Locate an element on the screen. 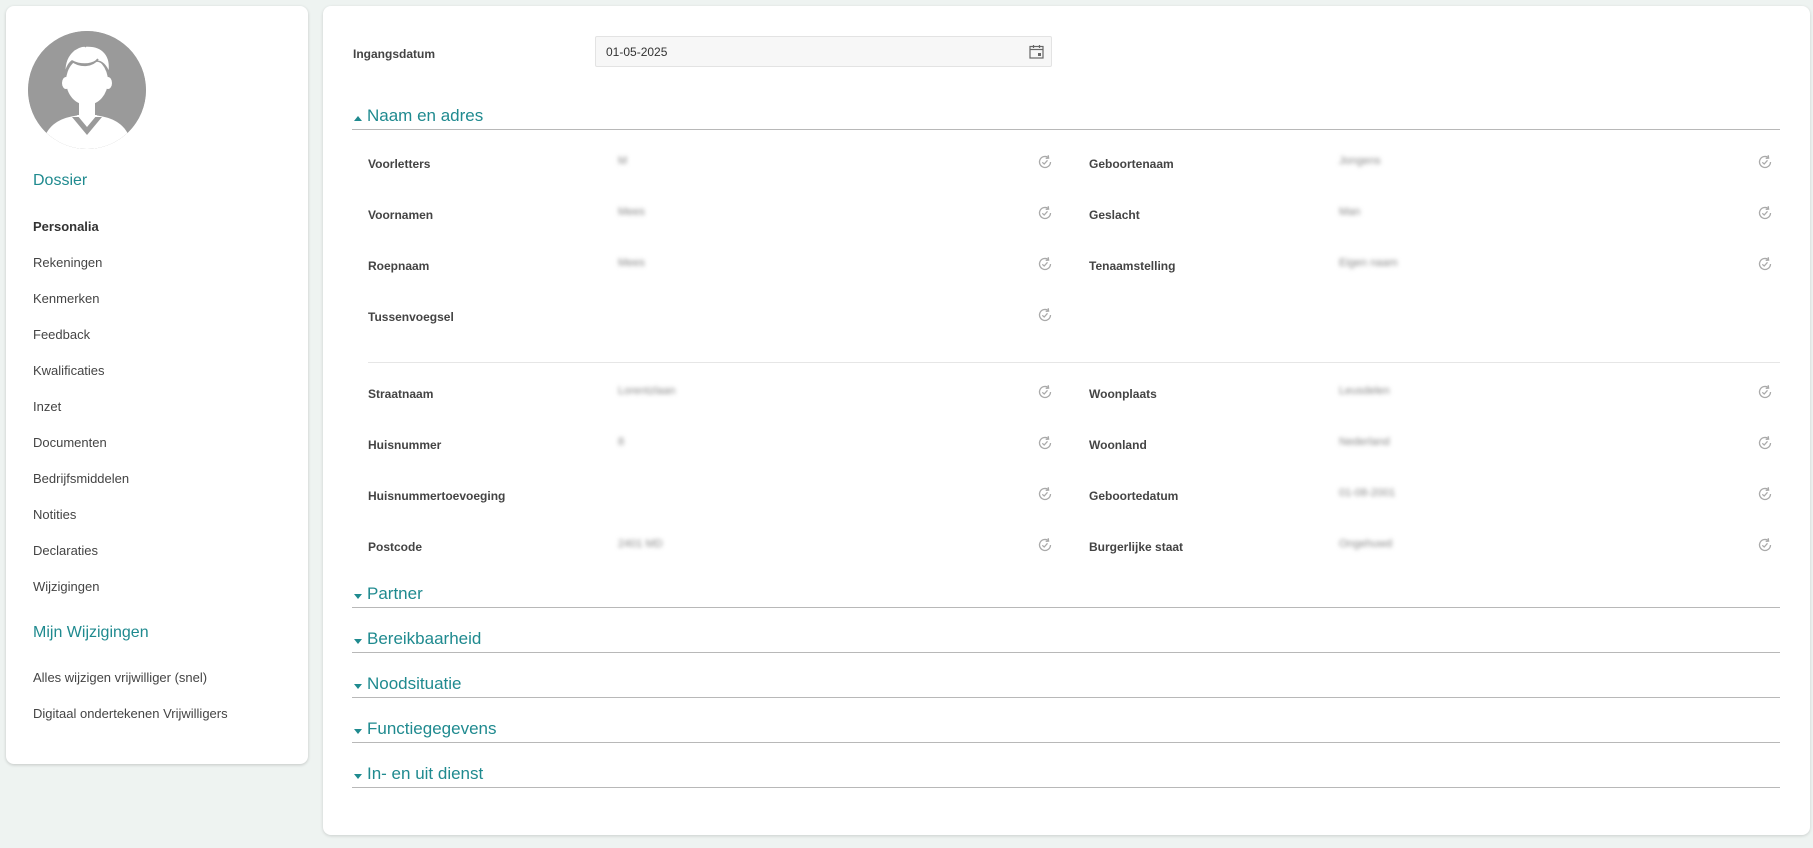 Image resolution: width=1813 pixels, height=848 pixels. user-avatar-icon is located at coordinates (87, 90).